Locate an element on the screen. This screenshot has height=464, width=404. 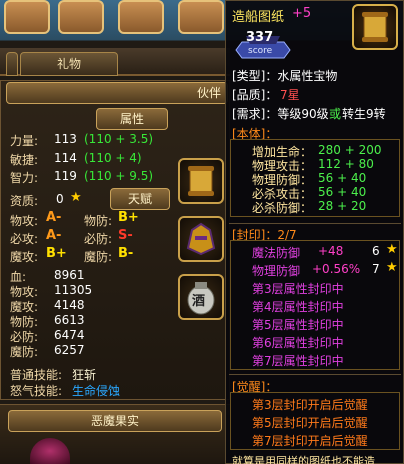
combat-value-patk: 11305 is located at coordinates (73, 290).